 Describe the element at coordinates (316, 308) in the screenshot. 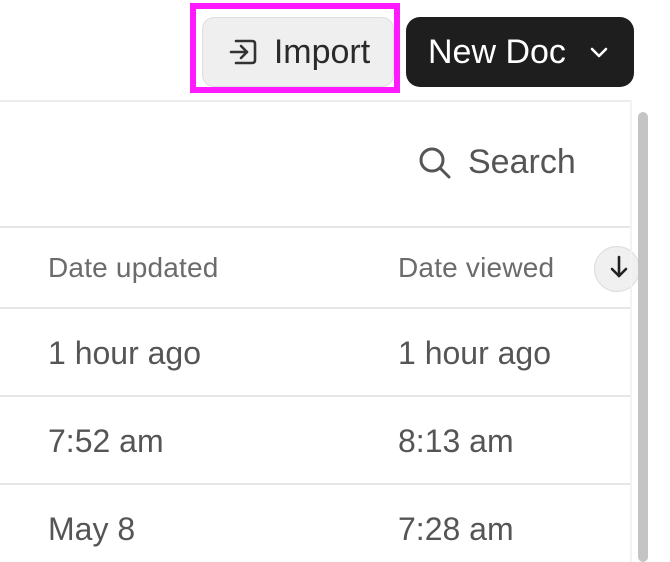

I see `header-bottom-divider` at that location.